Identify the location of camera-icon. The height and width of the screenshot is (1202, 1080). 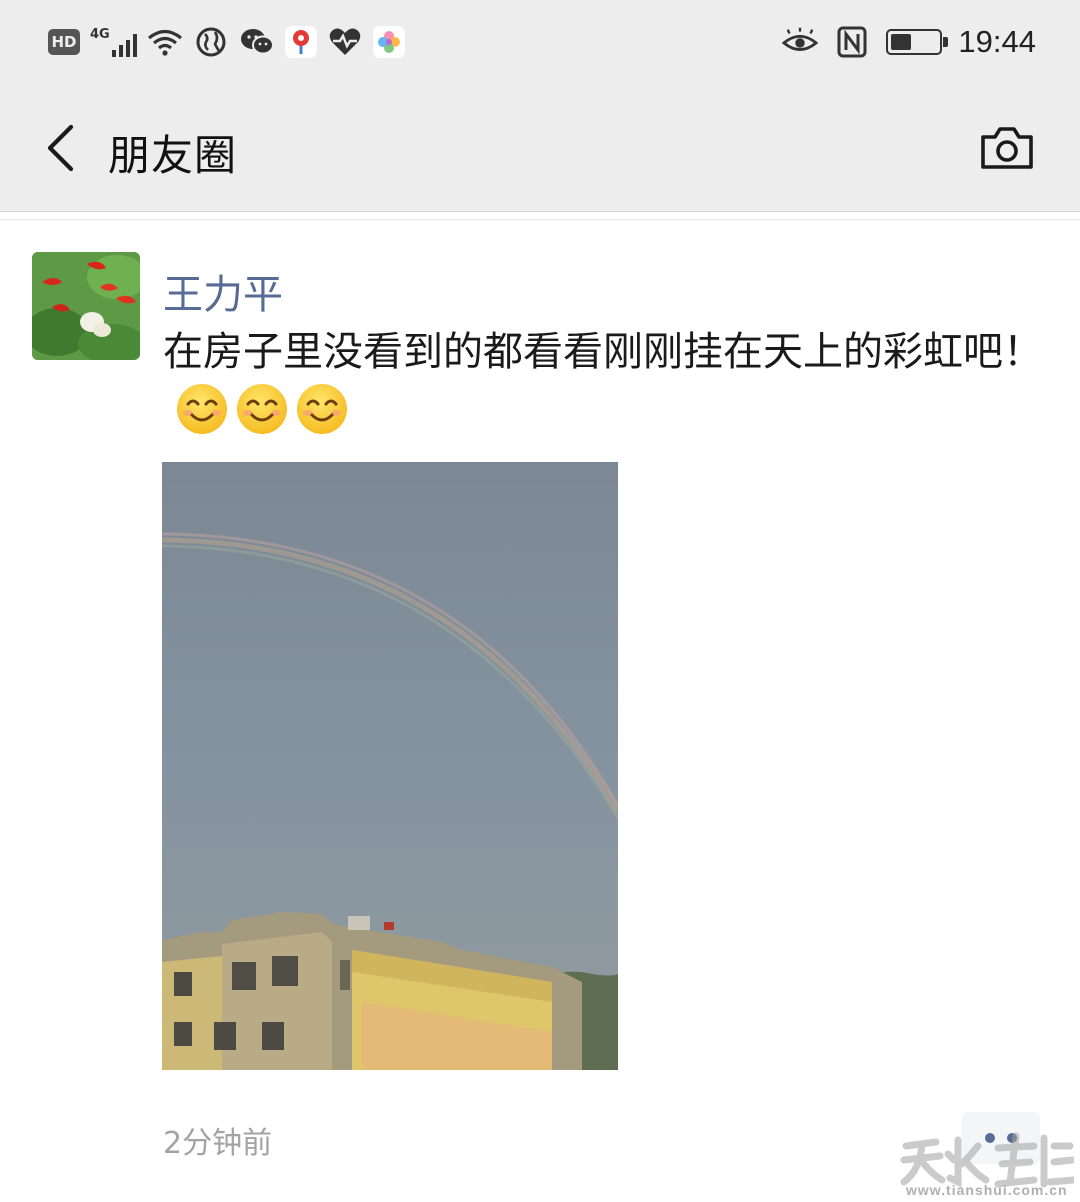
(1007, 148).